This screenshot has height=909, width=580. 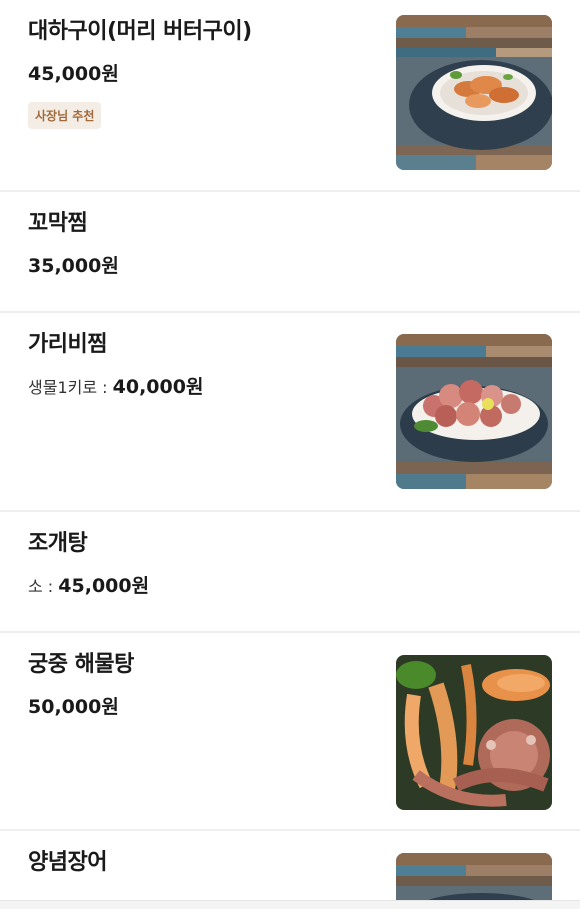 What do you see at coordinates (70, 387) in the screenshot?
I see `price-prefix: 생물1키로 :` at bounding box center [70, 387].